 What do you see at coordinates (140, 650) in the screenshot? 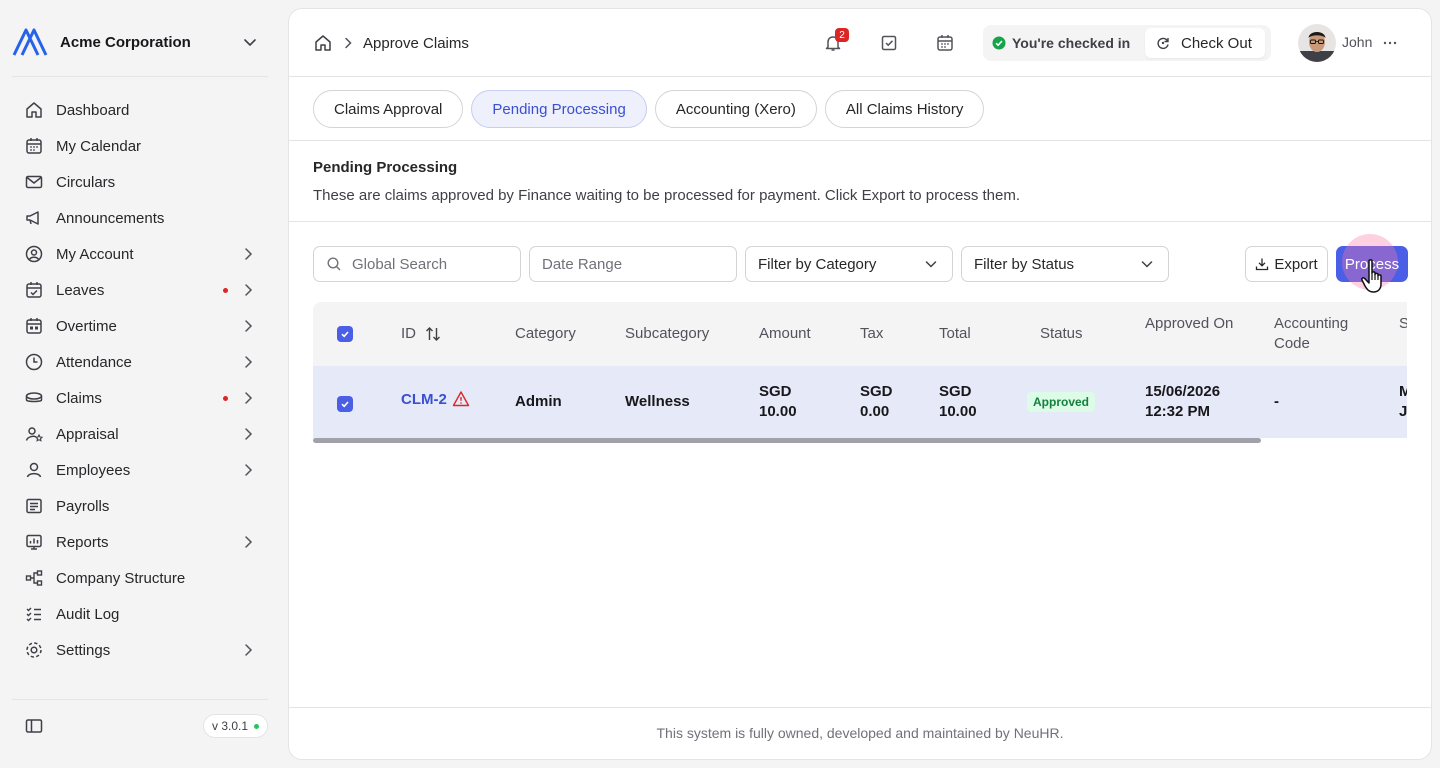
I see `sidebar-item-settings: Settings` at bounding box center [140, 650].